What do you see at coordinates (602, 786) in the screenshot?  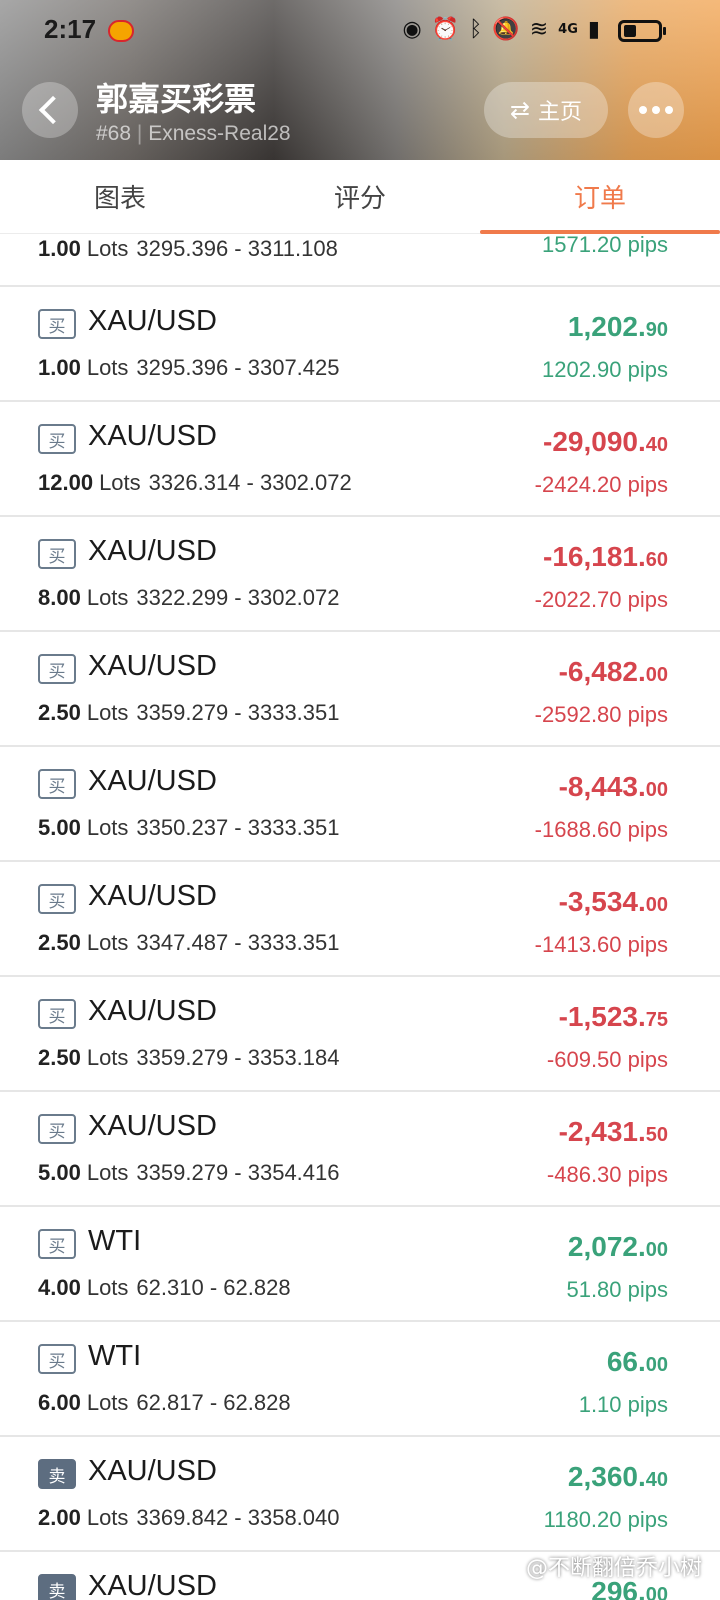 I see `order-profit-main: -8,443.` at bounding box center [602, 786].